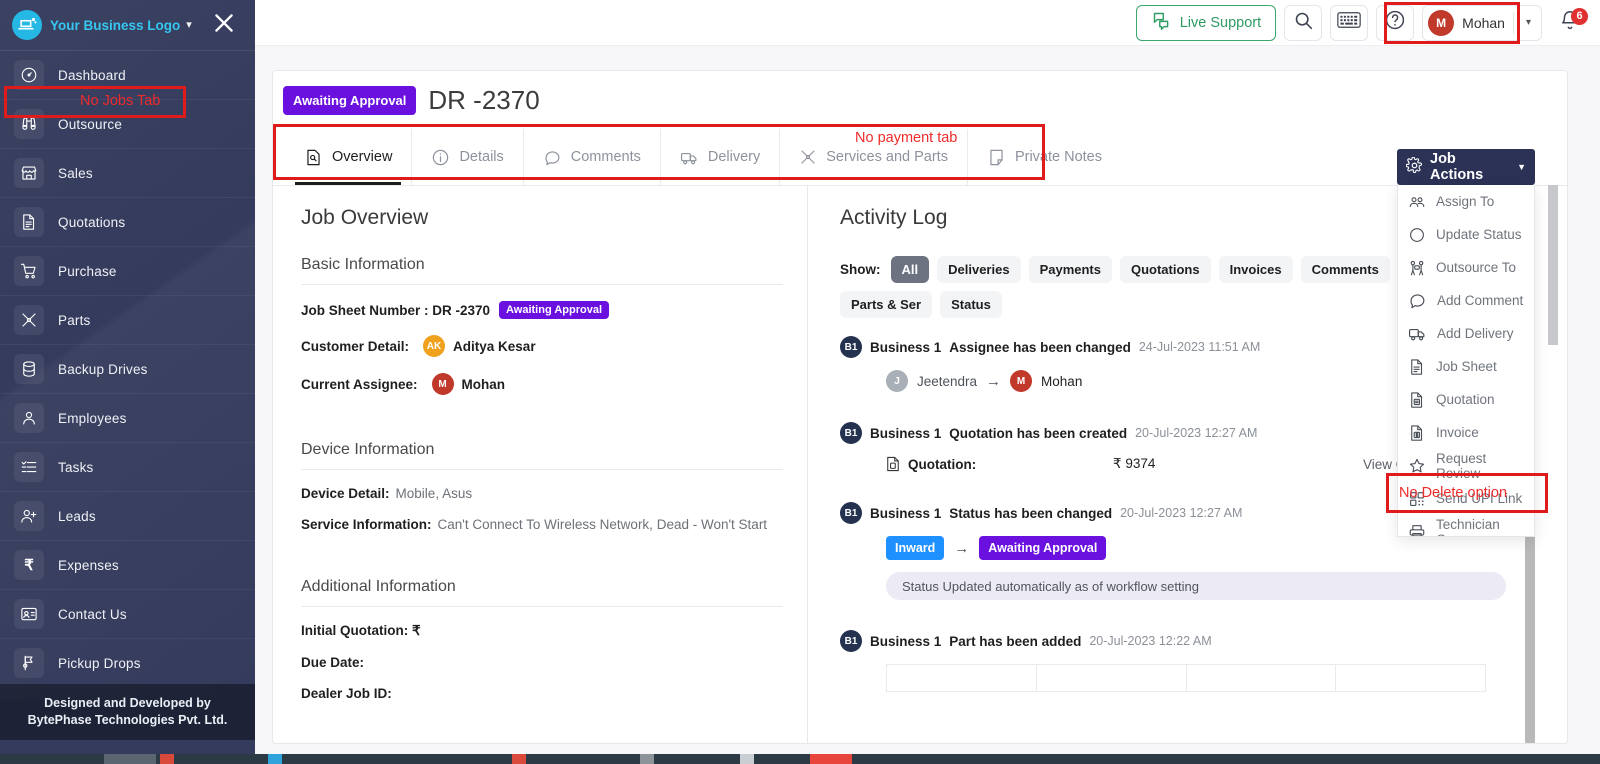 Image resolution: width=1600 pixels, height=764 pixels. Describe the element at coordinates (1303, 22) in the screenshot. I see `search-button` at that location.